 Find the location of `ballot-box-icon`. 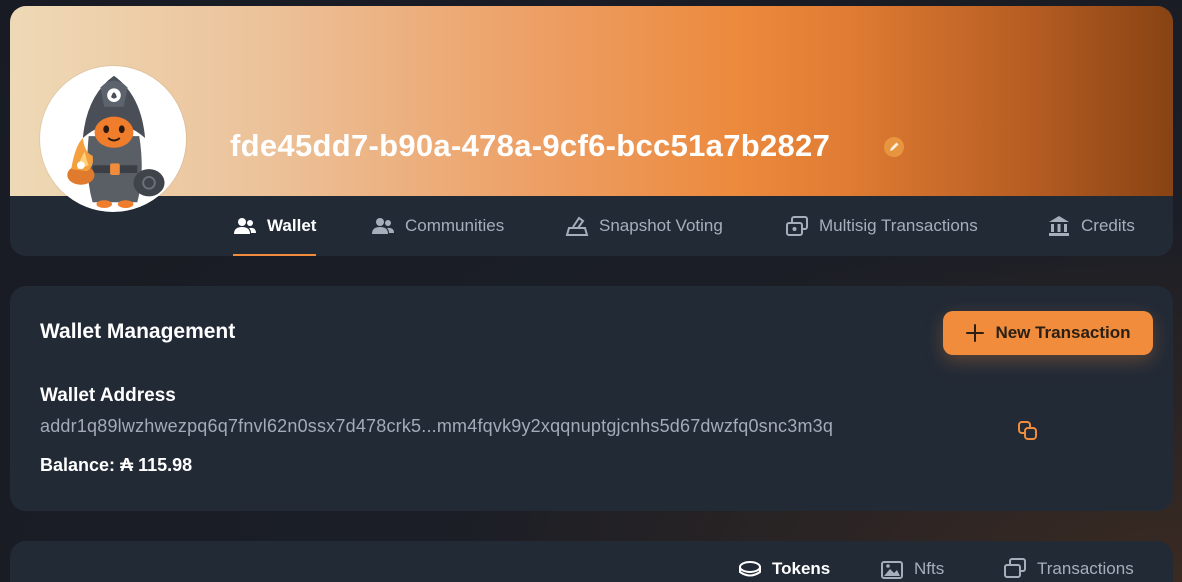

ballot-box-icon is located at coordinates (577, 226).